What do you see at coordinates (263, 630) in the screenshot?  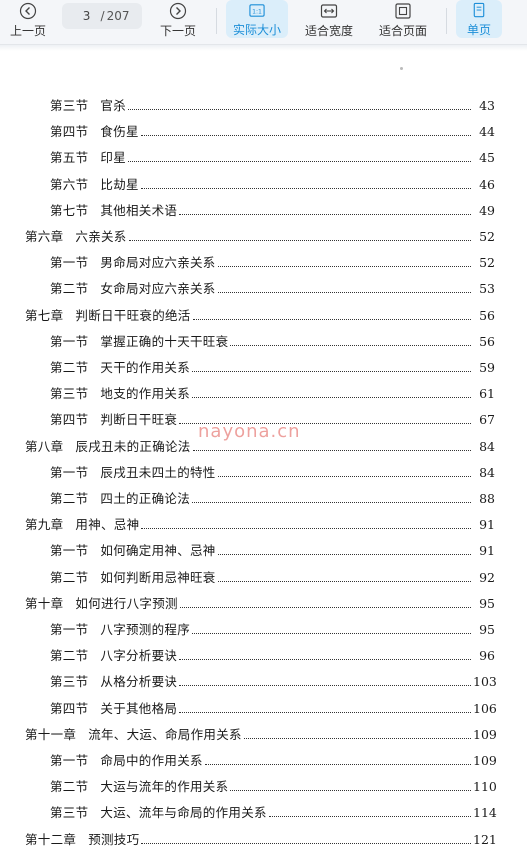 I see `toc-section-row: 第一节 八字预测的程序 95` at bounding box center [263, 630].